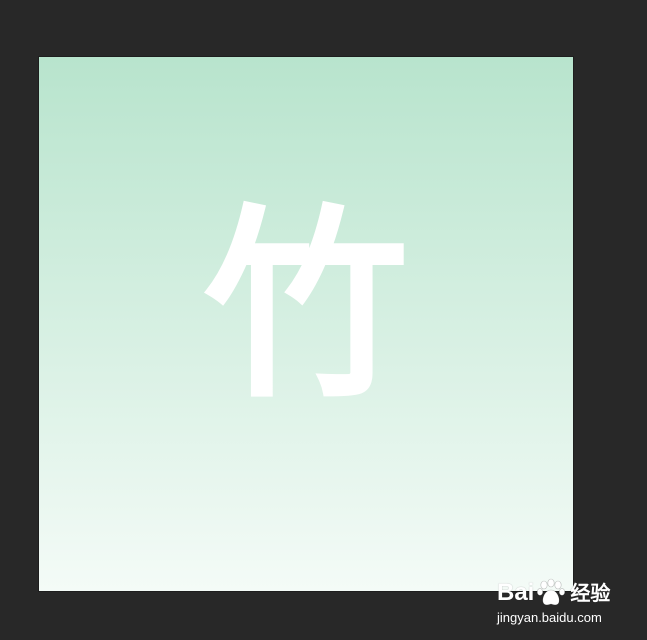  I want to click on canvas-glyph: 竹, so click(306, 307).